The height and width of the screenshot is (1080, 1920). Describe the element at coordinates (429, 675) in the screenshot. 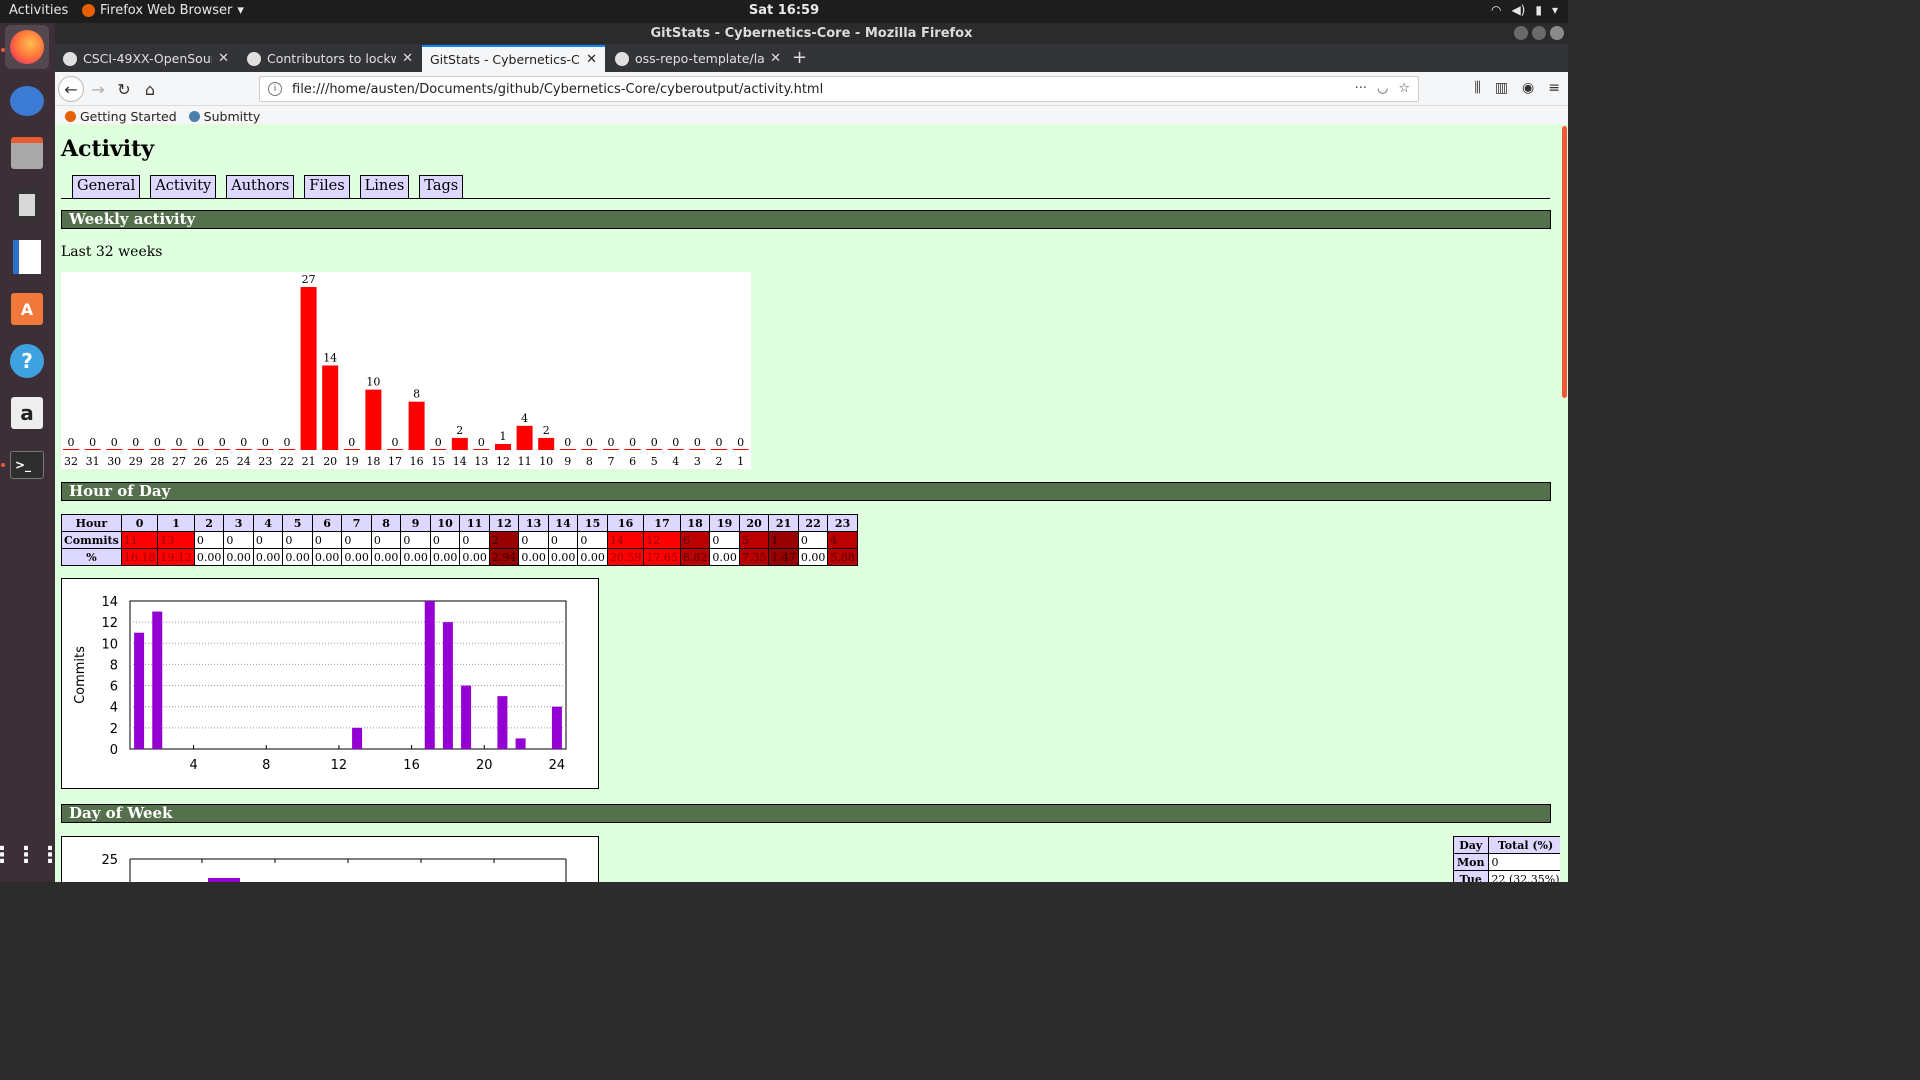

I see `hour-bar` at that location.